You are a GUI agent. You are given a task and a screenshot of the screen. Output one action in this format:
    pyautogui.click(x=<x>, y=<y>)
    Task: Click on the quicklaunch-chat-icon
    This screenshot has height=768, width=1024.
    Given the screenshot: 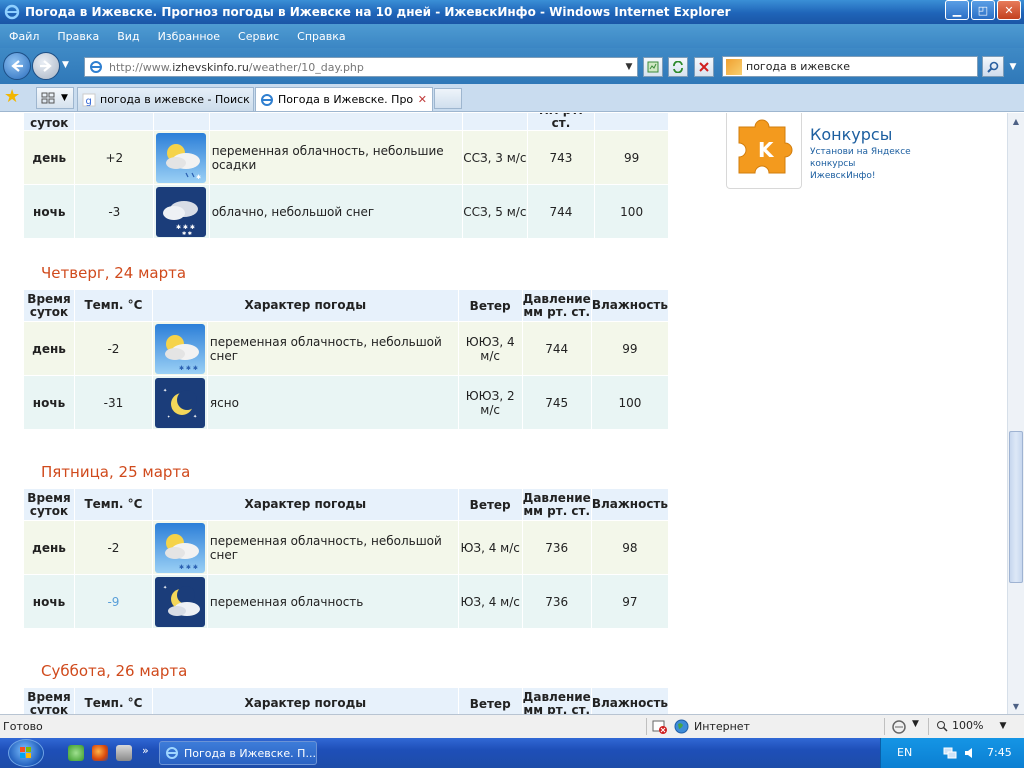 What is the action you would take?
    pyautogui.click(x=76, y=753)
    